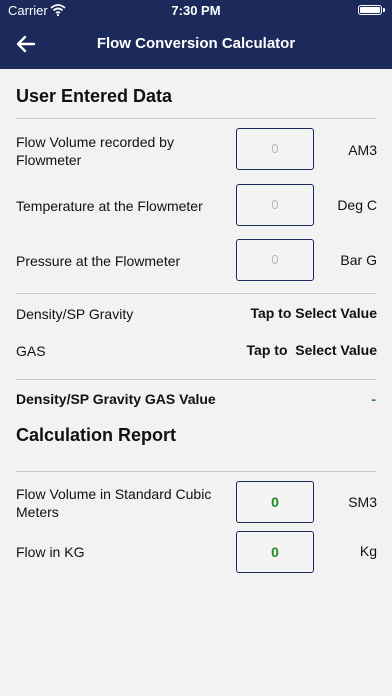 The width and height of the screenshot is (392, 696). Describe the element at coordinates (370, 10) in the screenshot. I see `battery-icon` at that location.